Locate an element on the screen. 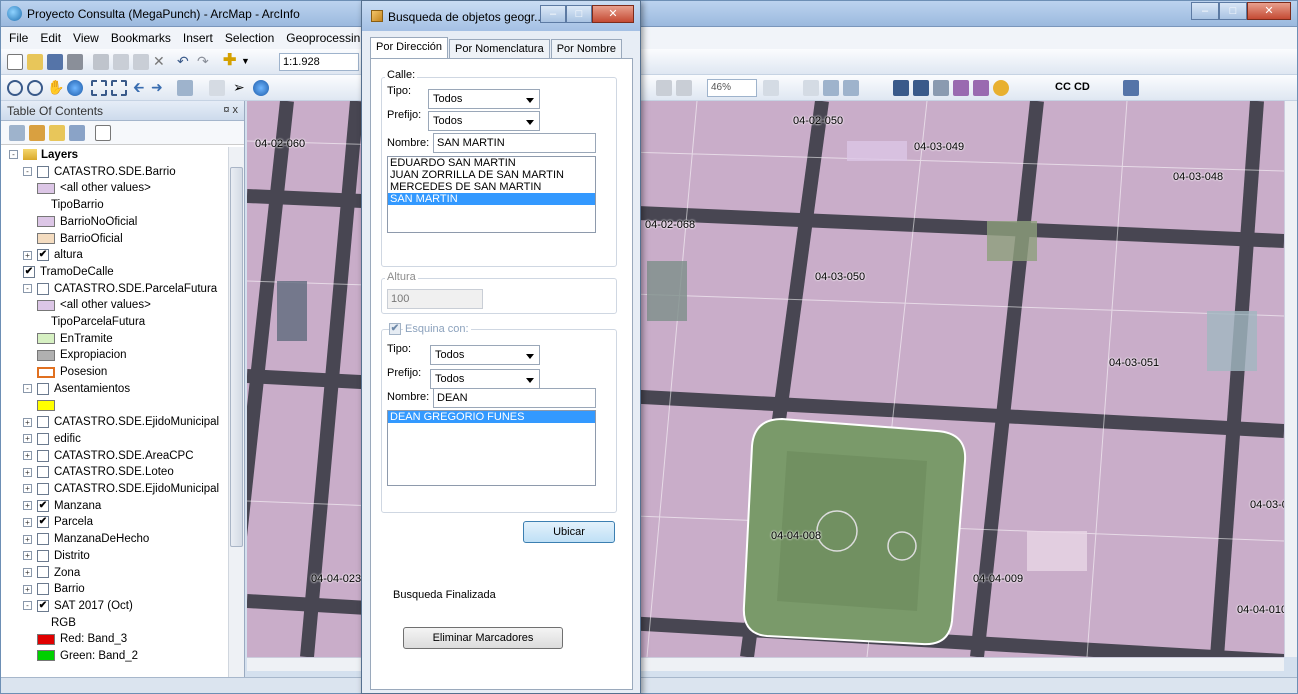 This screenshot has height=694, width=1298. toc-row: ✔ TramoDeCalle is located at coordinates (68, 272).